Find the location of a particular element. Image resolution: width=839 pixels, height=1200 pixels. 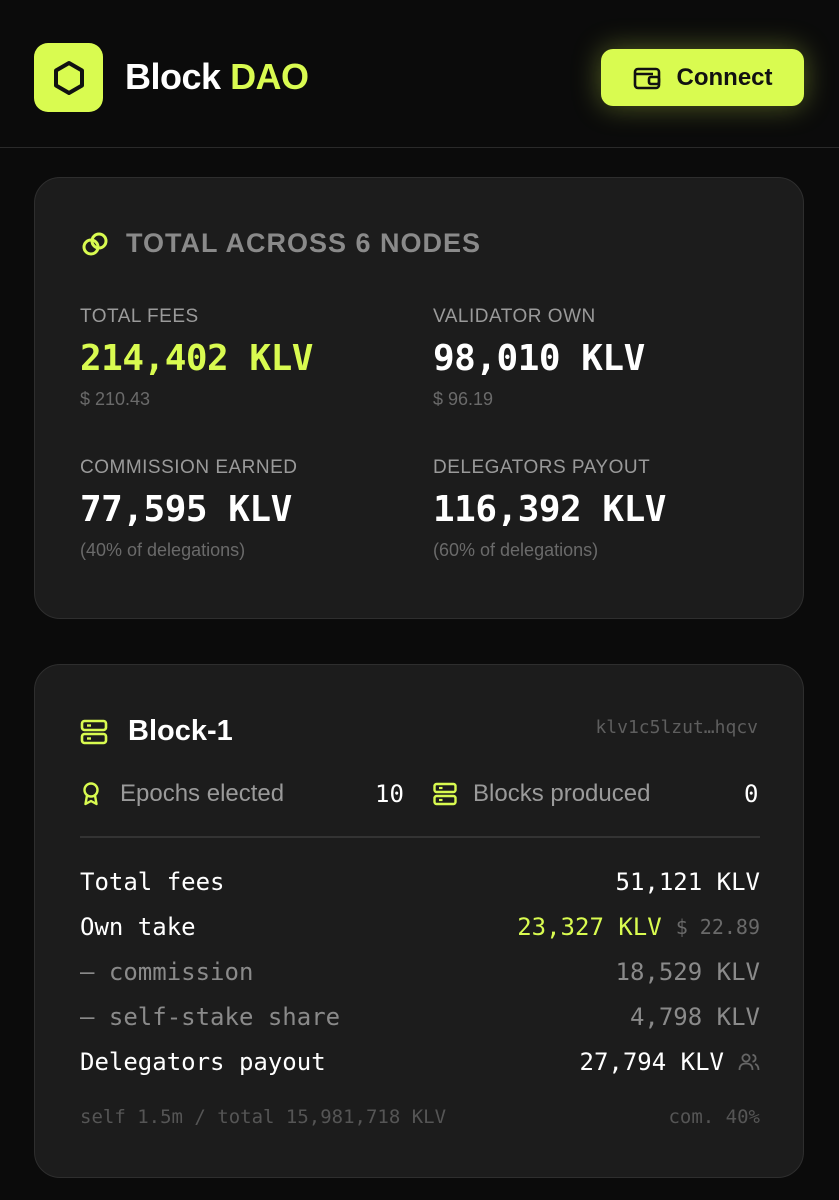

stat-validator-own: VALIDATOR OWN 98,010 KLV $ 96.19 is located at coordinates (539, 358).